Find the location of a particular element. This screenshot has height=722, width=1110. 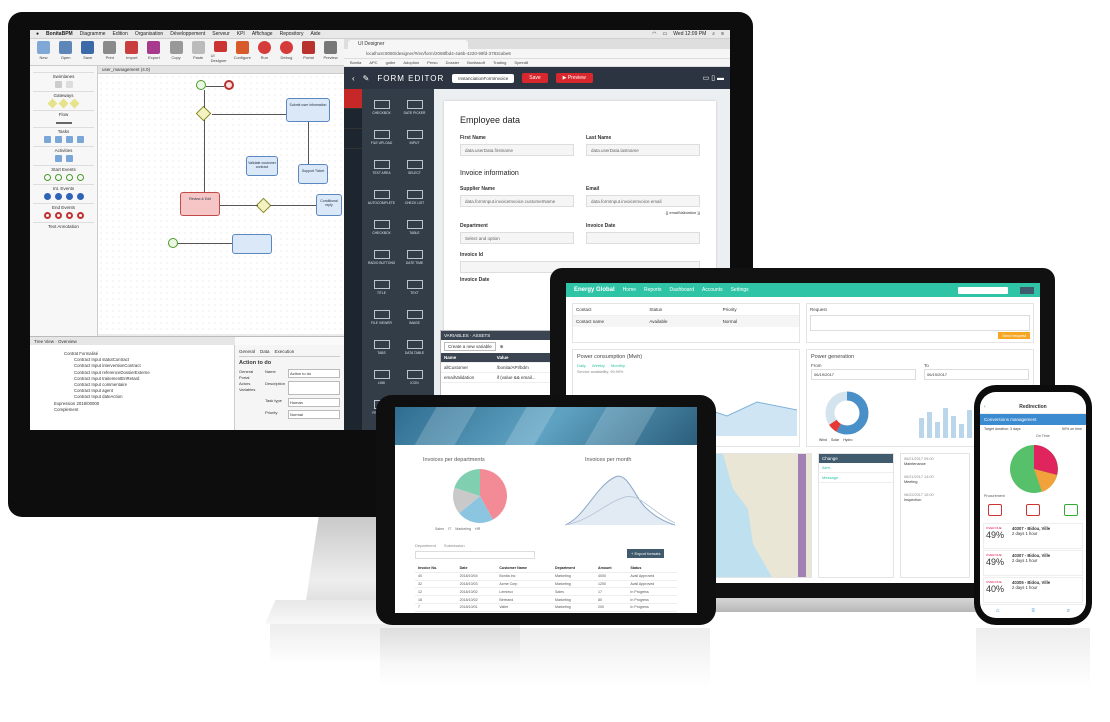

props-side-variables: Variables is located at coordinates (250, 390).